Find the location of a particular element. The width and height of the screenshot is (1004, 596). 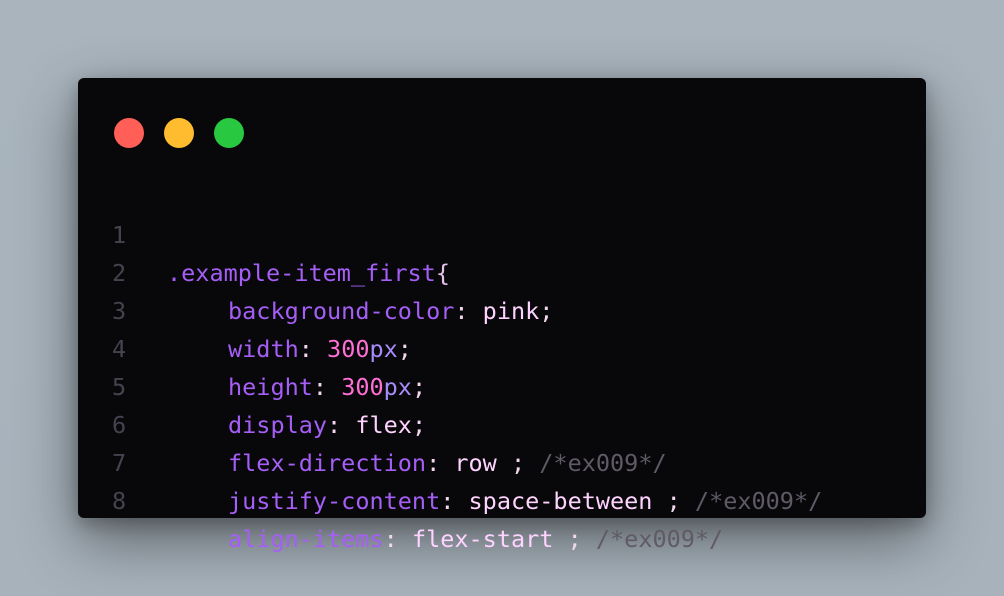

css-property: justify-content is located at coordinates (334, 501).